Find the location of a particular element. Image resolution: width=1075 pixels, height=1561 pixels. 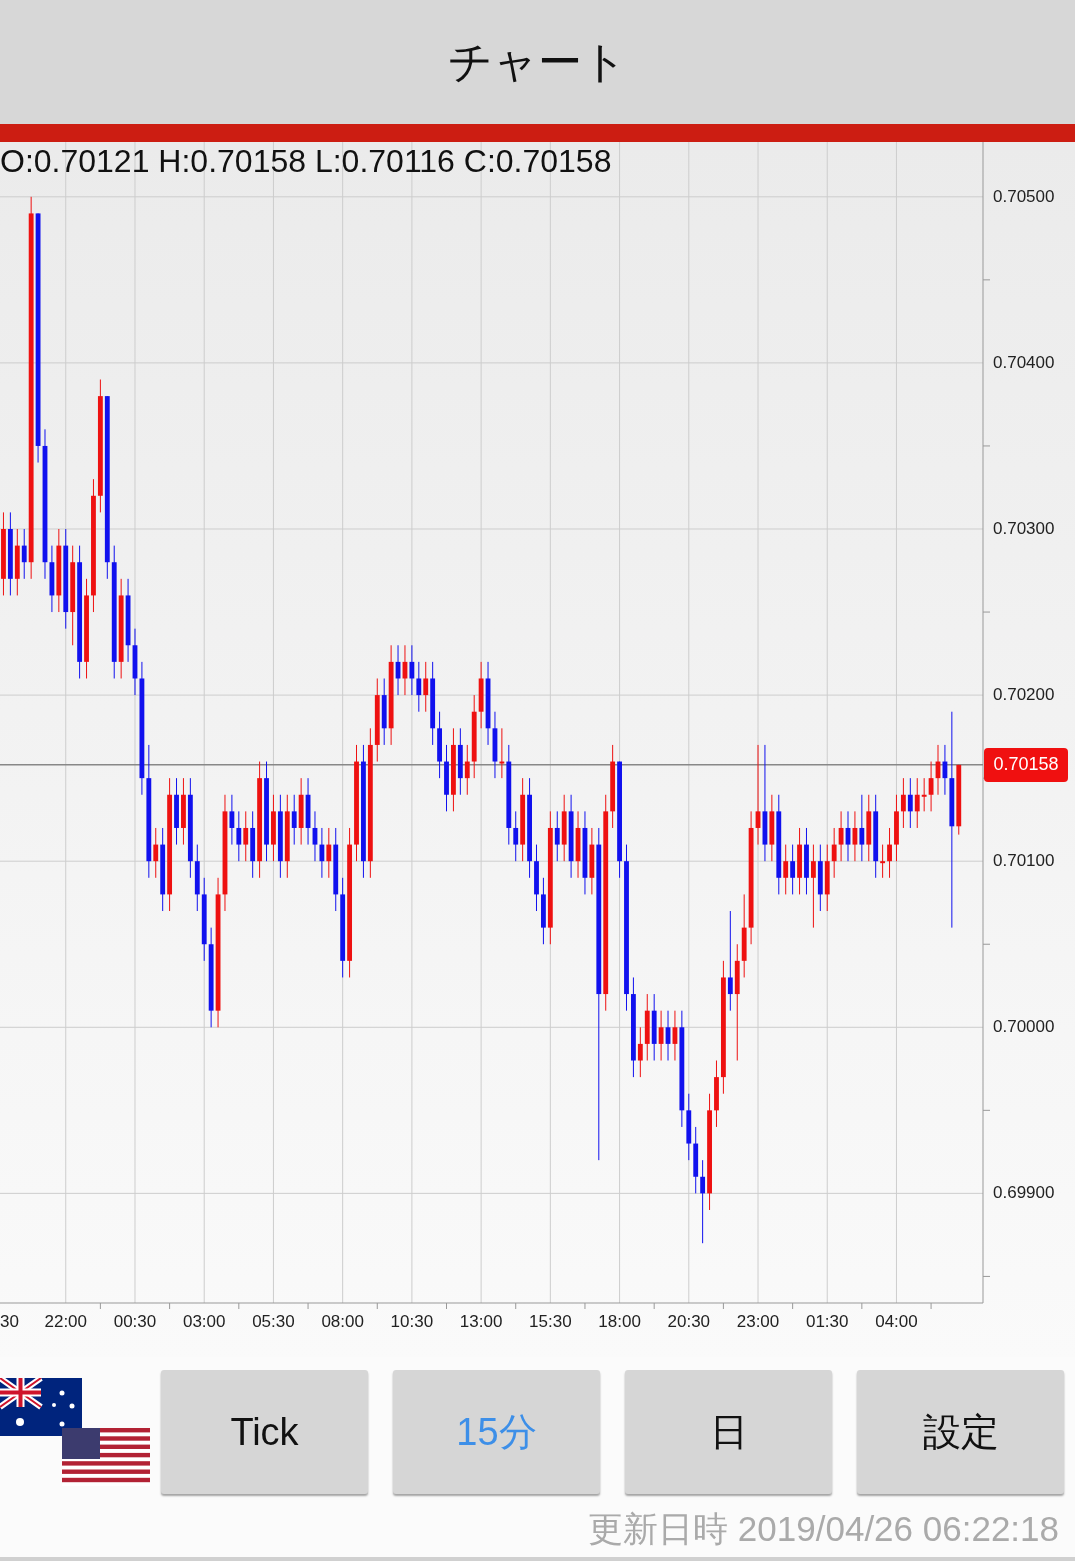

x-axis-label: 13:00 is located at coordinates (481, 1322).